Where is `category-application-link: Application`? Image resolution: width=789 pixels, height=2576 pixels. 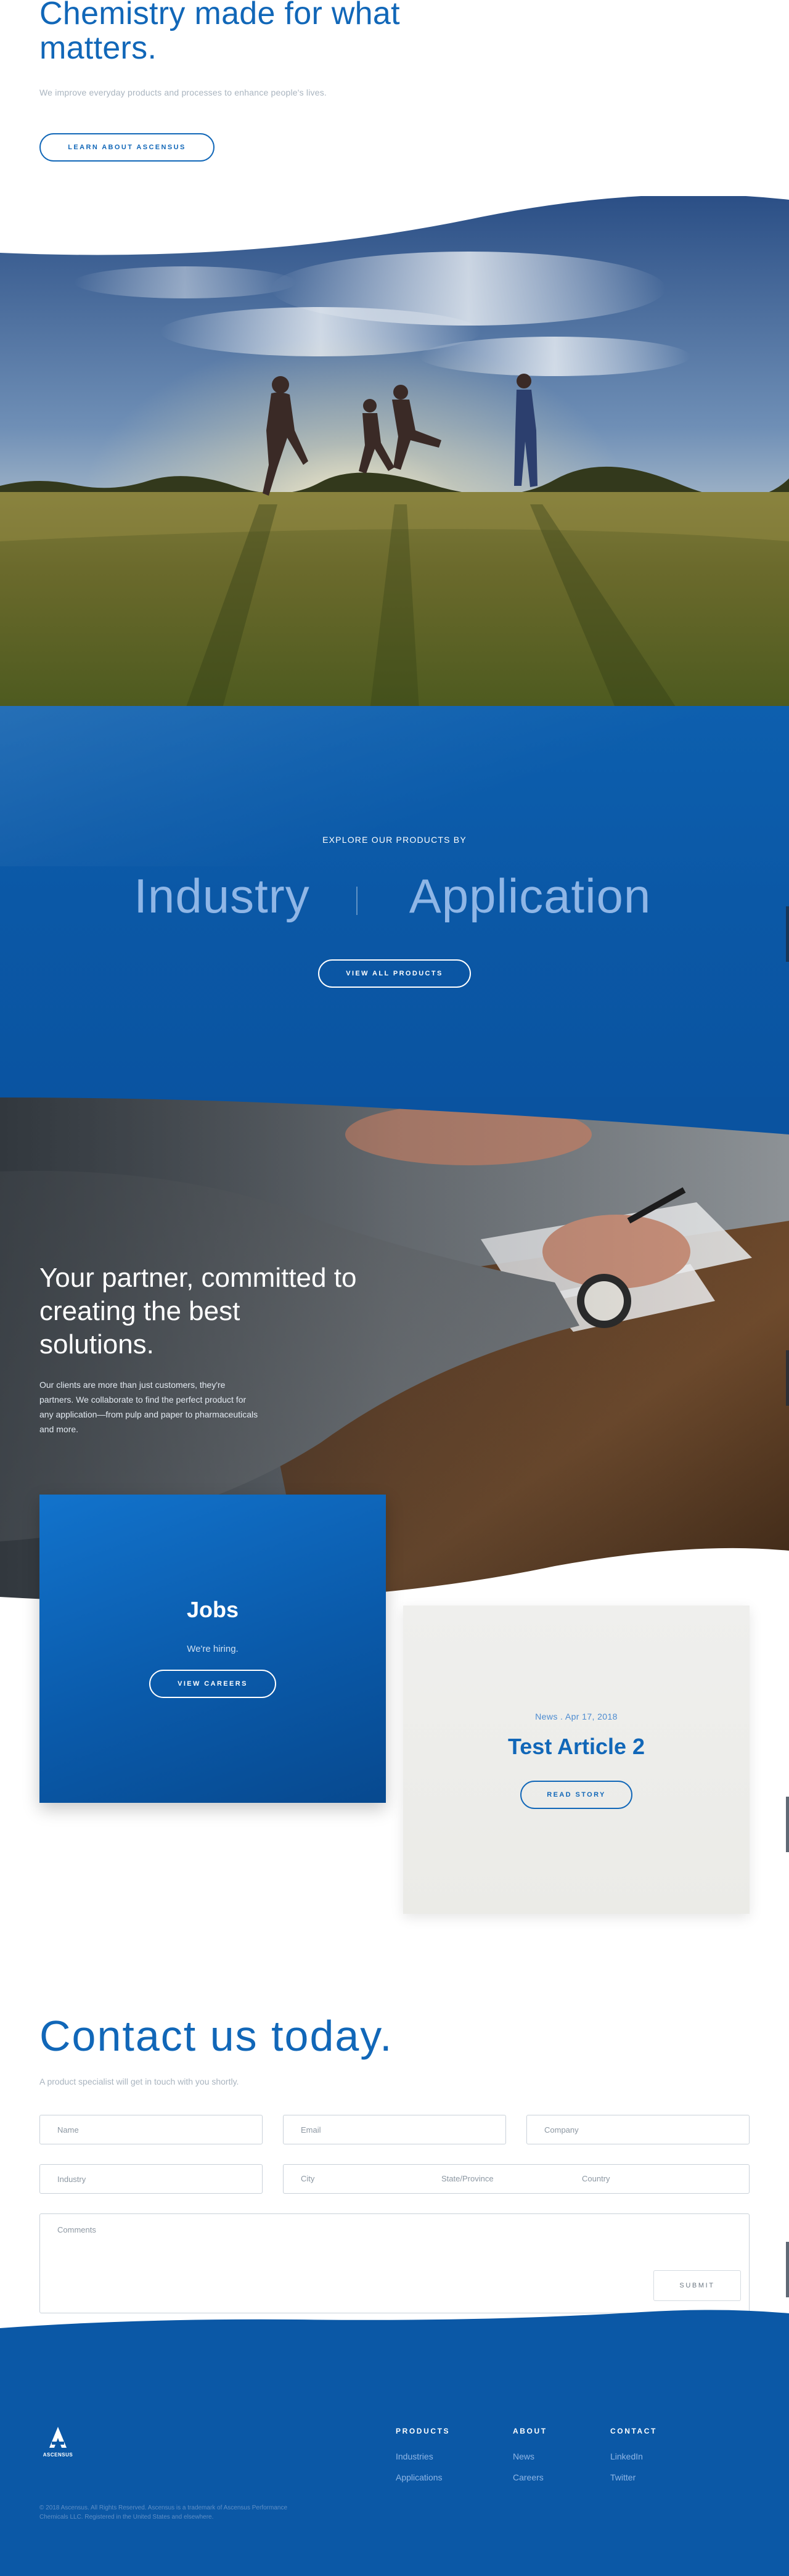 category-application-link: Application is located at coordinates (530, 896).